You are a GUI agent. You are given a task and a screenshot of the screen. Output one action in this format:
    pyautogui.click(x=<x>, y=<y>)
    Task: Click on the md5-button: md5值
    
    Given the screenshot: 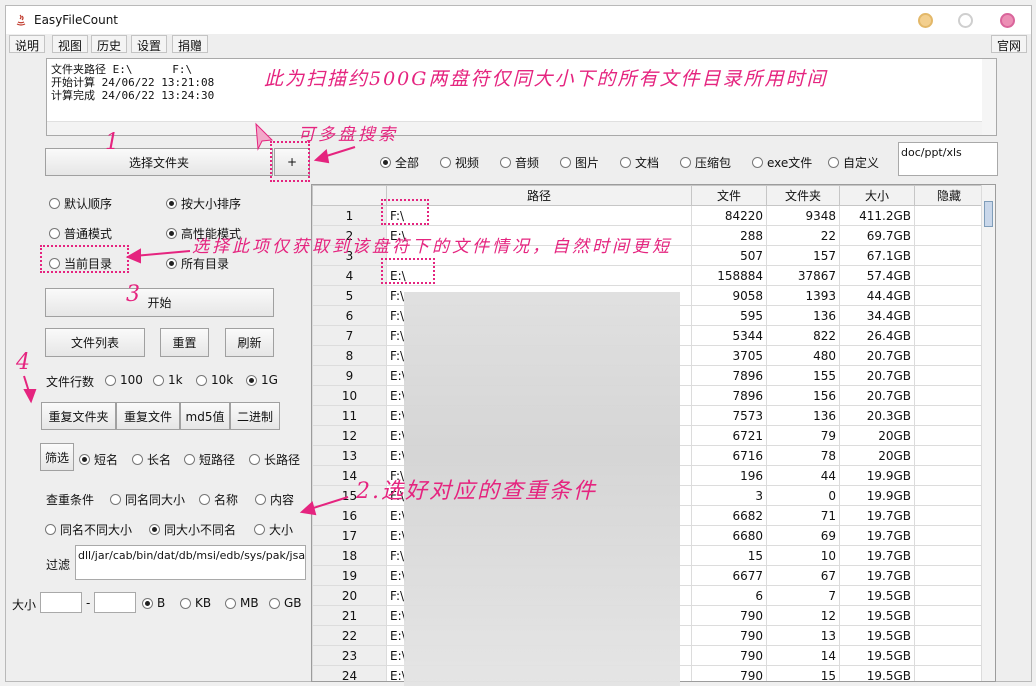 What is the action you would take?
    pyautogui.click(x=205, y=416)
    